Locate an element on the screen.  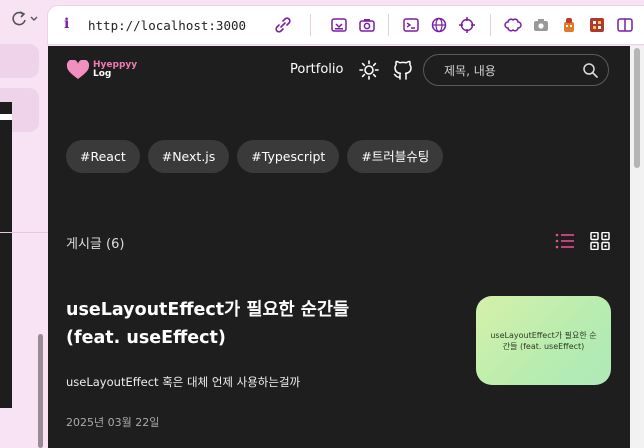
divider is located at coordinates (24, 232).